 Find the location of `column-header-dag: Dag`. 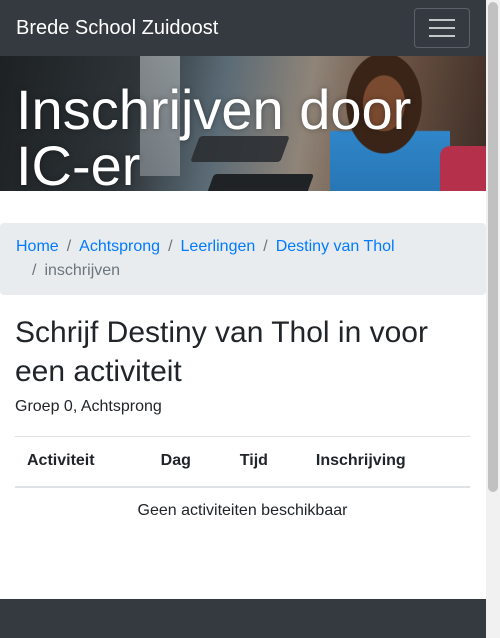

column-header-dag: Dag is located at coordinates (188, 462).